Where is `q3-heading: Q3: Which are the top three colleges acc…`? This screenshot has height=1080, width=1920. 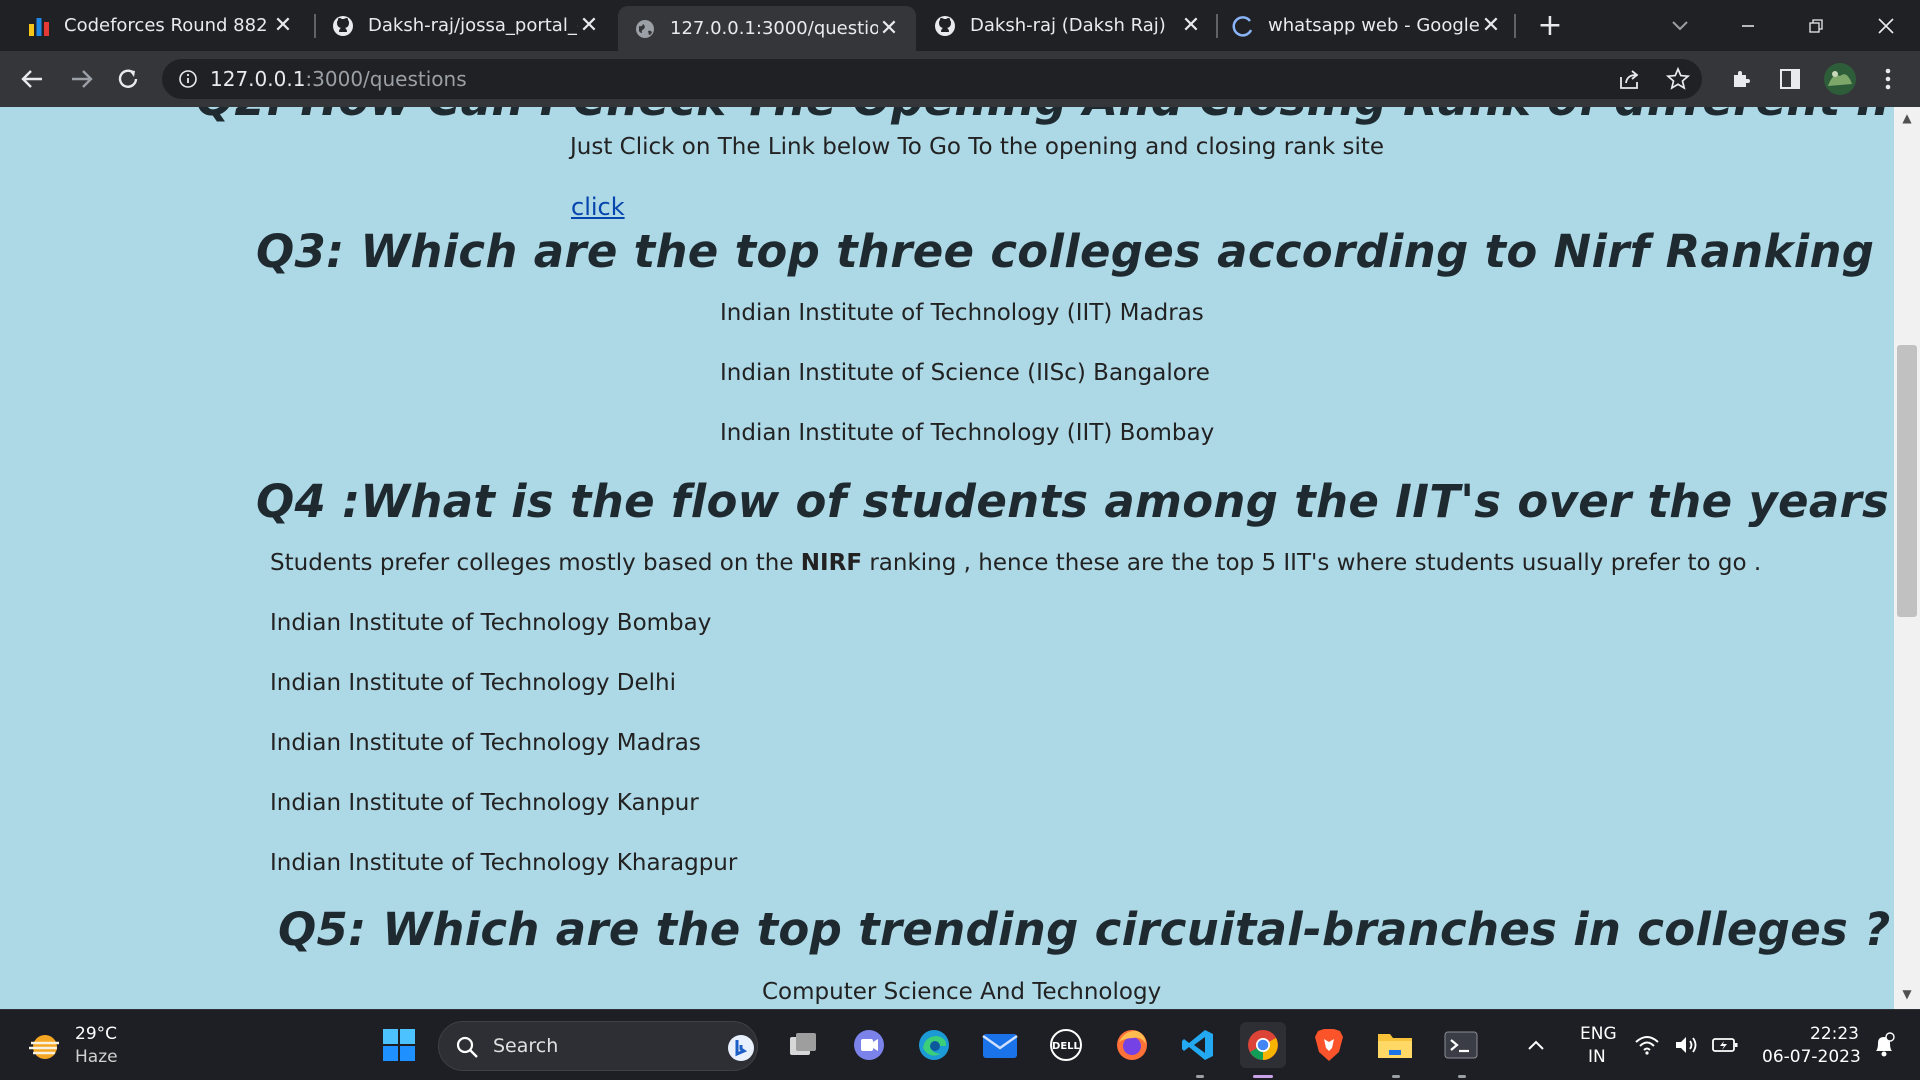
q3-heading: Q3: Which are the top three colleges acc… is located at coordinates (1075, 251).